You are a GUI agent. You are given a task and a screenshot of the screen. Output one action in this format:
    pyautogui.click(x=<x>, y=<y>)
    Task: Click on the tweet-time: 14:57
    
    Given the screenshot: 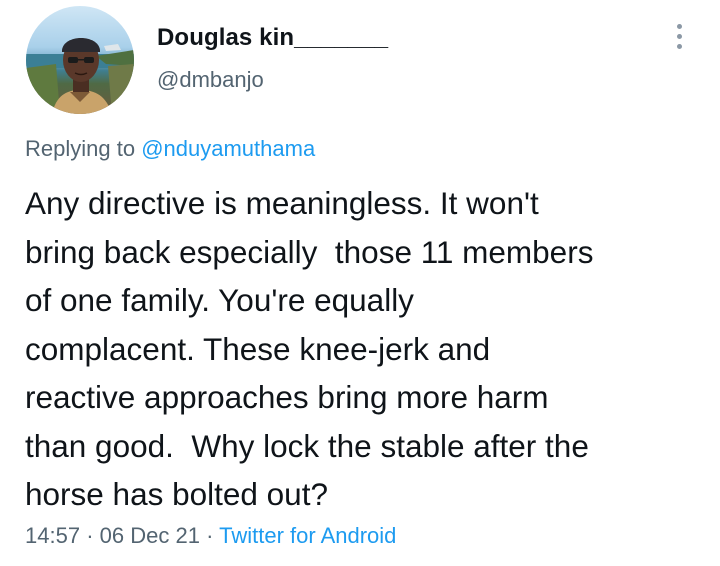 What is the action you would take?
    pyautogui.click(x=52, y=535)
    